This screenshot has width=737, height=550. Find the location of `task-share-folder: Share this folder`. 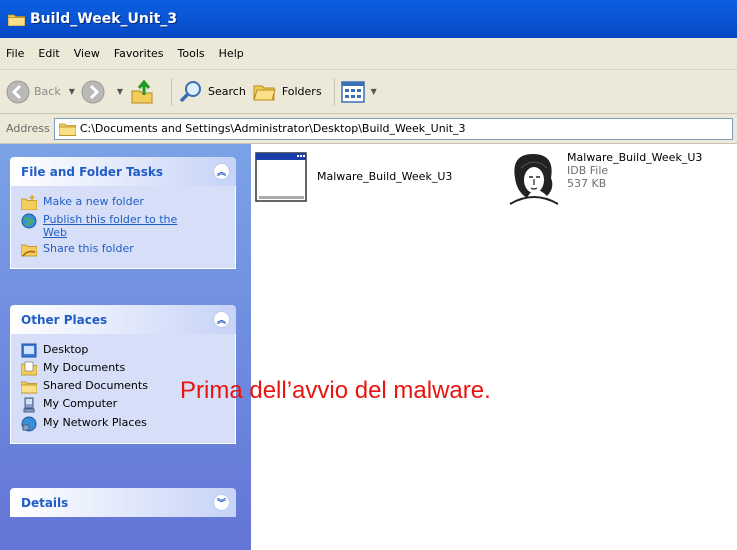

task-share-folder: Share this folder is located at coordinates (124, 249).